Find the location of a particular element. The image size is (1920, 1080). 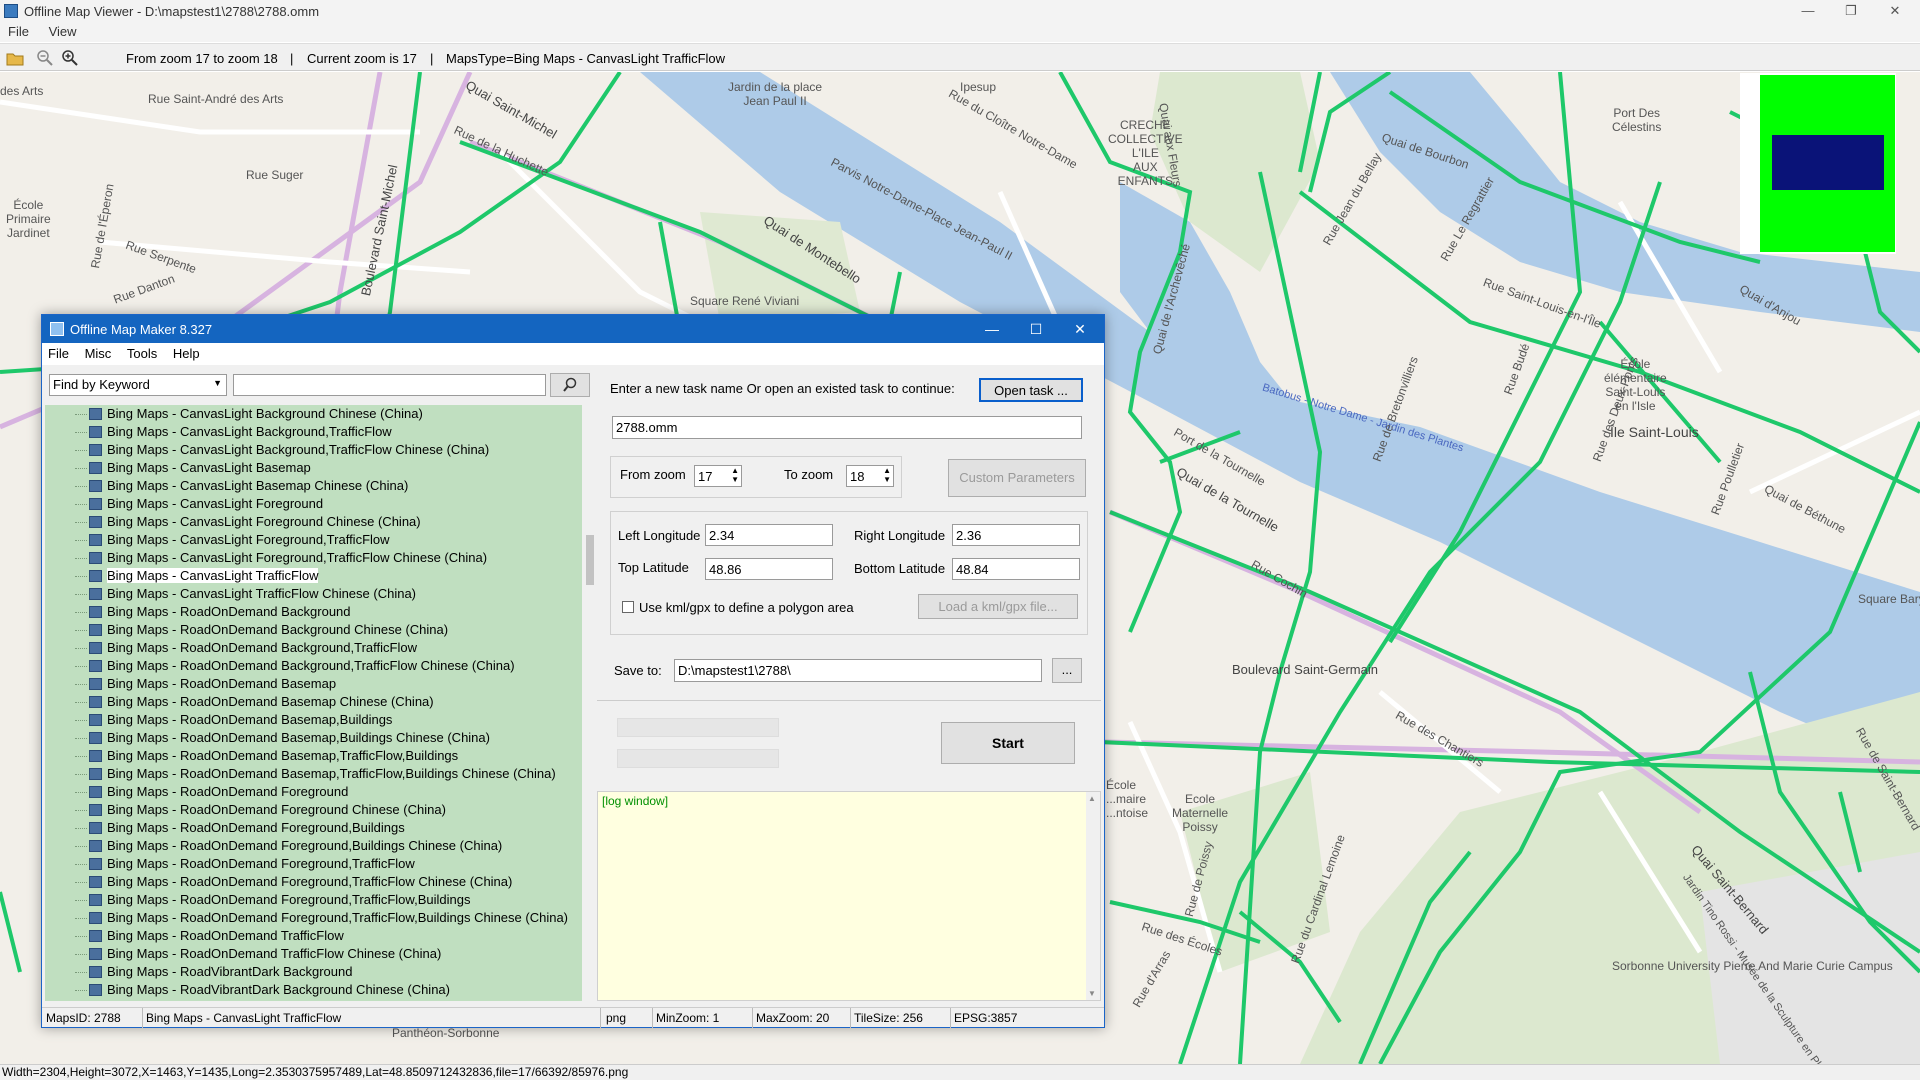

to-zoom-stepper: 18 ▲ ▼ is located at coordinates (870, 476).